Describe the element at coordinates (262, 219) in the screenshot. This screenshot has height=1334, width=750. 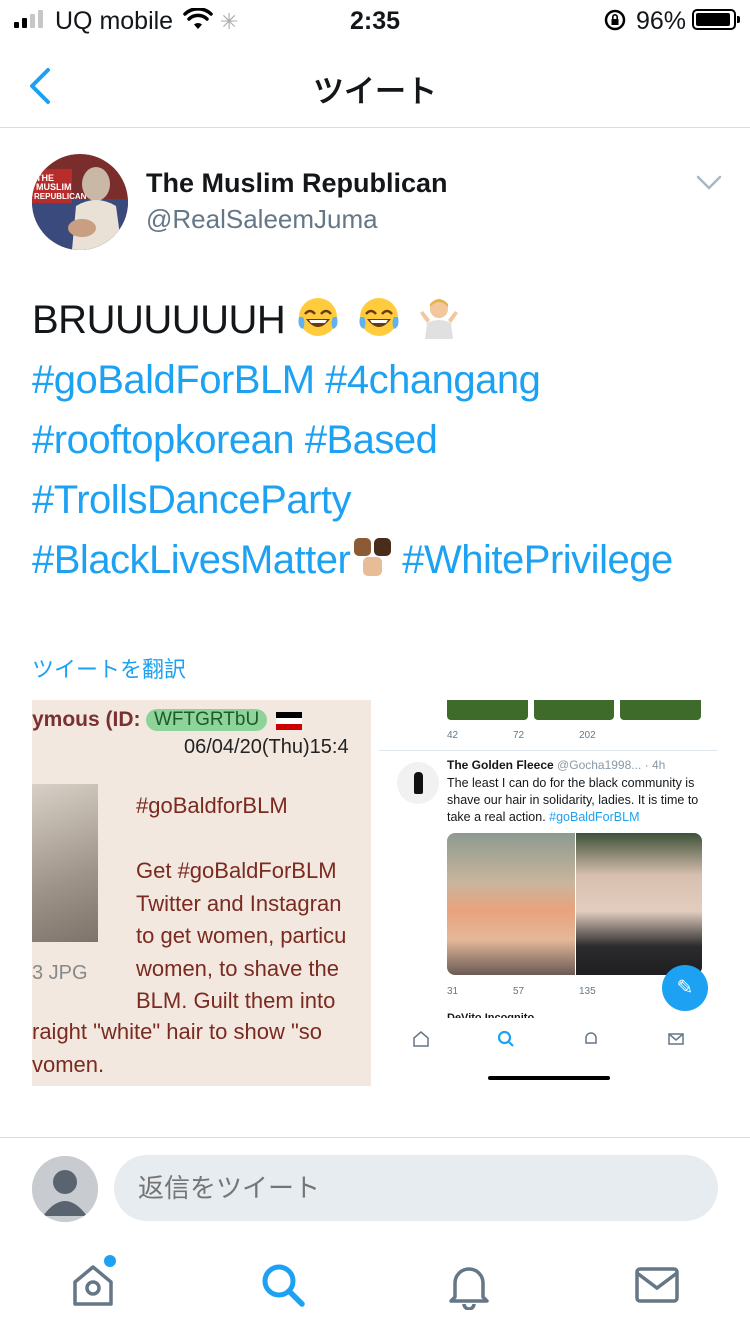
I see `author-handle: @RealSaleemJuma` at that location.